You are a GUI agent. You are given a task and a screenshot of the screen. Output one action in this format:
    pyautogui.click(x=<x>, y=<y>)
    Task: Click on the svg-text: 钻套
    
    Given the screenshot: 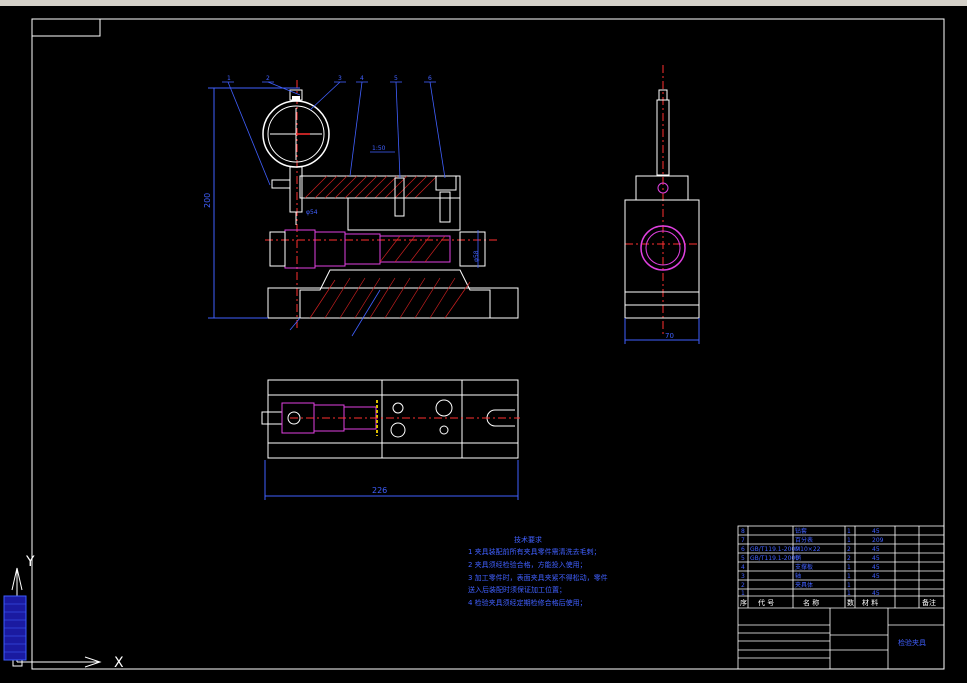 What is the action you would take?
    pyautogui.click(x=801, y=531)
    